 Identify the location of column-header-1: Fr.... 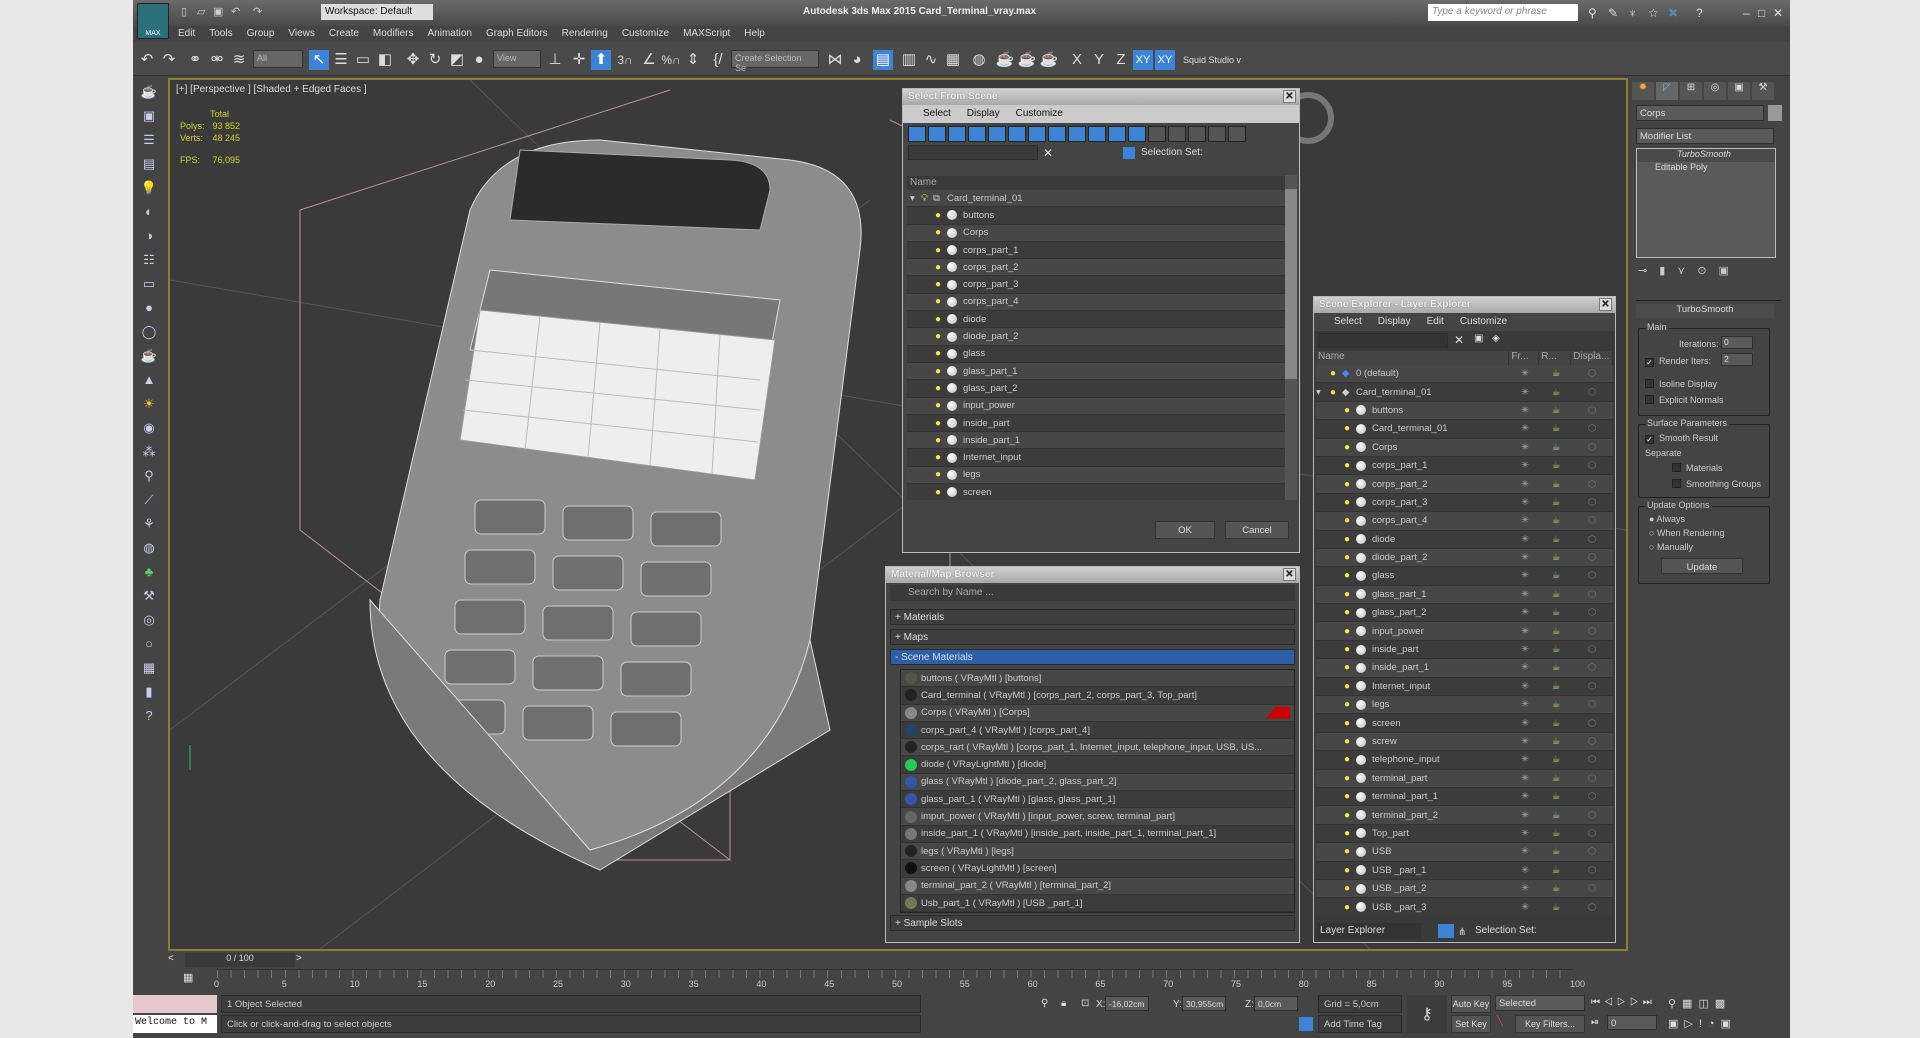
(1524, 358).